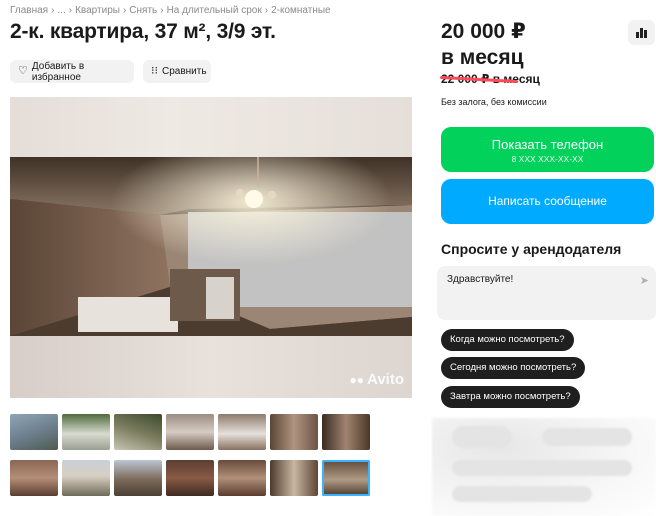 This screenshot has width=656, height=516. What do you see at coordinates (184, 71) in the screenshot?
I see `compare-label: Сравнить` at bounding box center [184, 71].